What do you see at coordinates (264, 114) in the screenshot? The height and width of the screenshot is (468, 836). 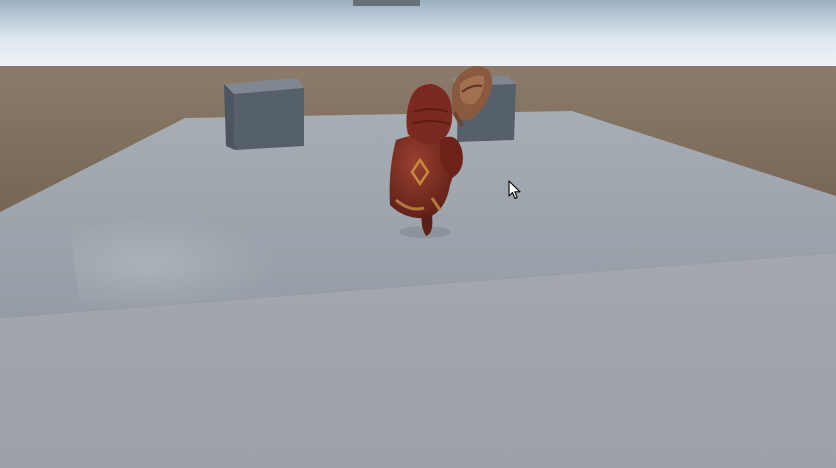 I see `left-cube` at bounding box center [264, 114].